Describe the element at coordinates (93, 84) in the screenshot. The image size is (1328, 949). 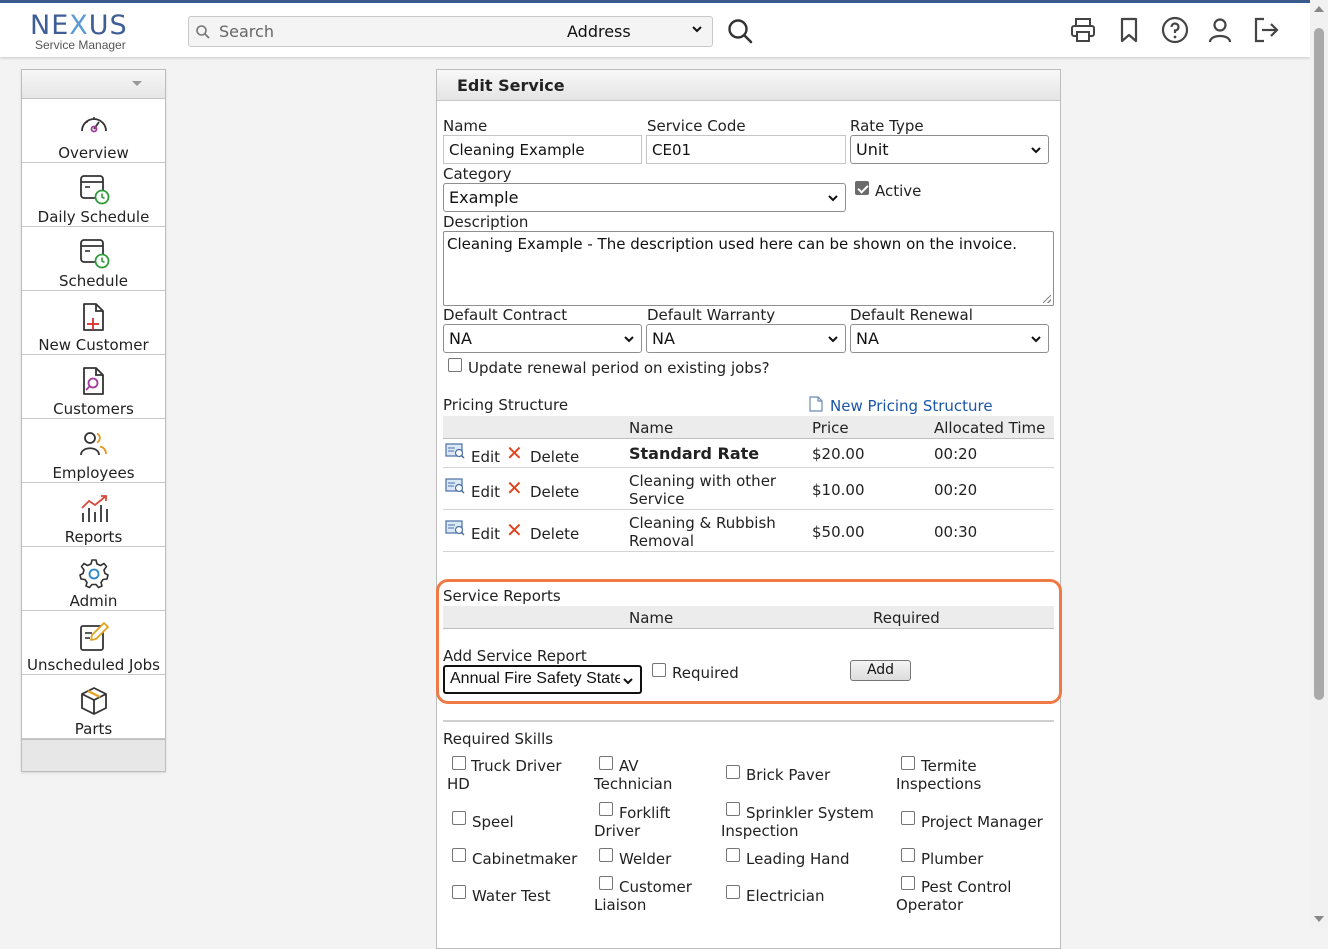
I see `sidebar-header` at that location.